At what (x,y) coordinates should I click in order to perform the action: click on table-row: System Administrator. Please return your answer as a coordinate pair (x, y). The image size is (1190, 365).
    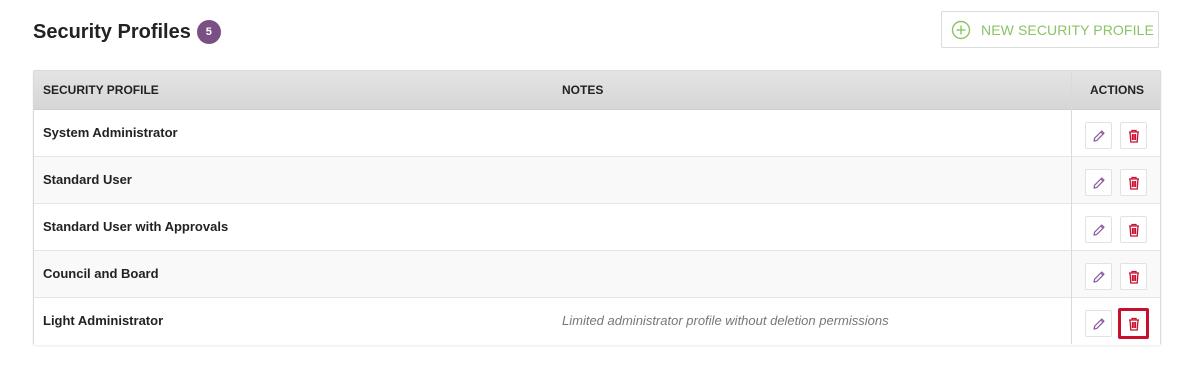
    Looking at the image, I should click on (597, 133).